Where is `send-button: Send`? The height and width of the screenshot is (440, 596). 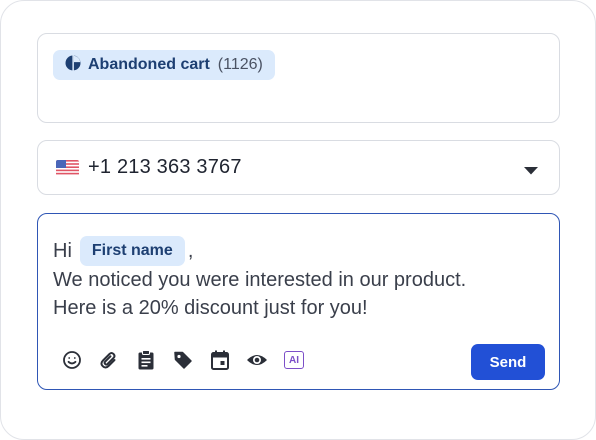
send-button: Send is located at coordinates (508, 362).